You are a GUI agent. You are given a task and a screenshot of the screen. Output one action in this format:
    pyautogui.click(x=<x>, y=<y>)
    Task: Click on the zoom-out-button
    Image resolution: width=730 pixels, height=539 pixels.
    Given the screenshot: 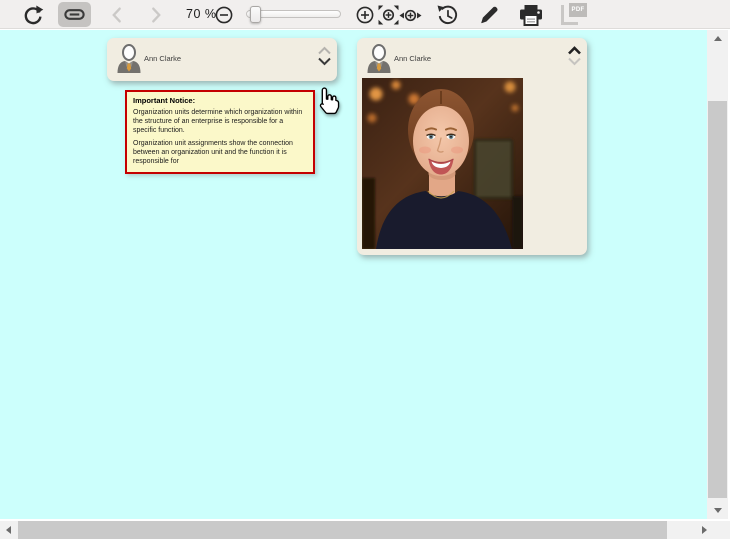 What is the action you would take?
    pyautogui.click(x=223, y=14)
    